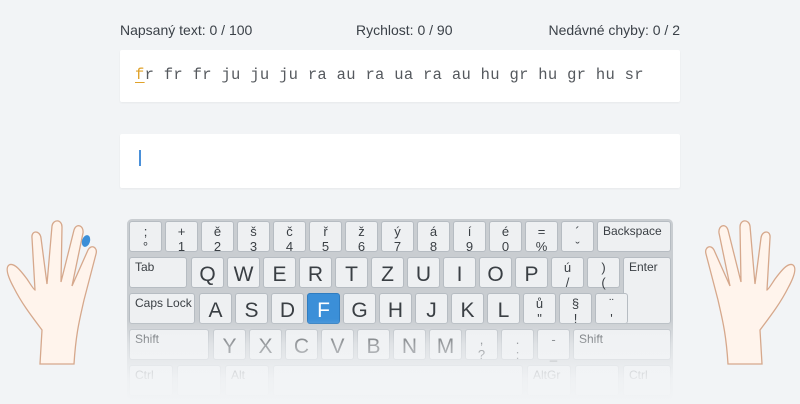  What do you see at coordinates (181, 246) in the screenshot?
I see `key-r1-1-bottom: 1` at bounding box center [181, 246].